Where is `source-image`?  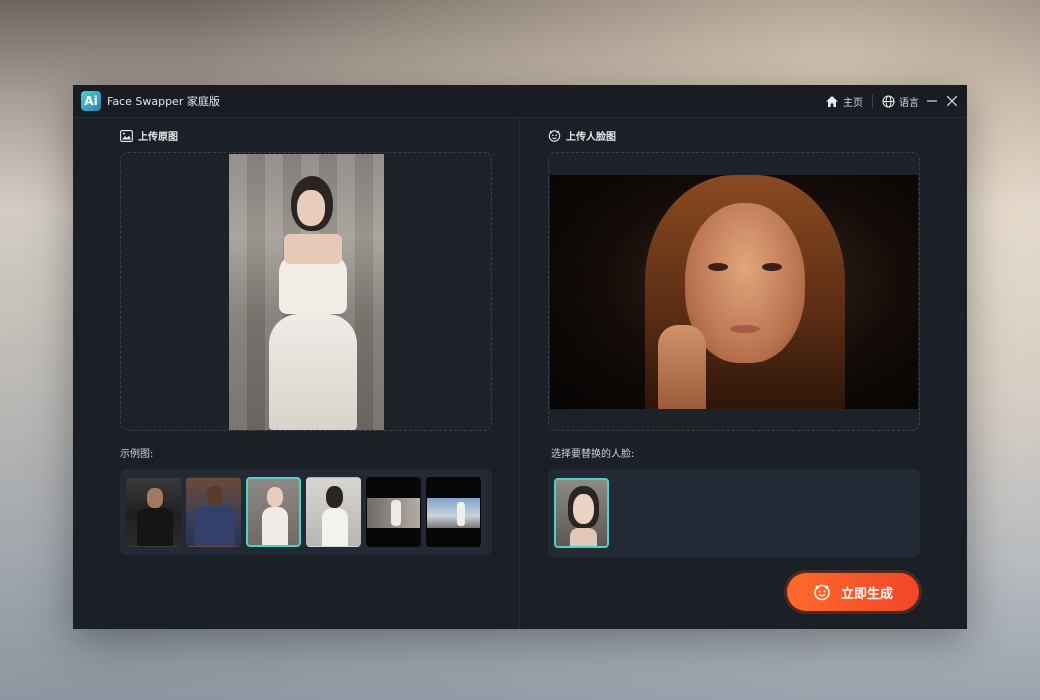
source-image is located at coordinates (306, 291).